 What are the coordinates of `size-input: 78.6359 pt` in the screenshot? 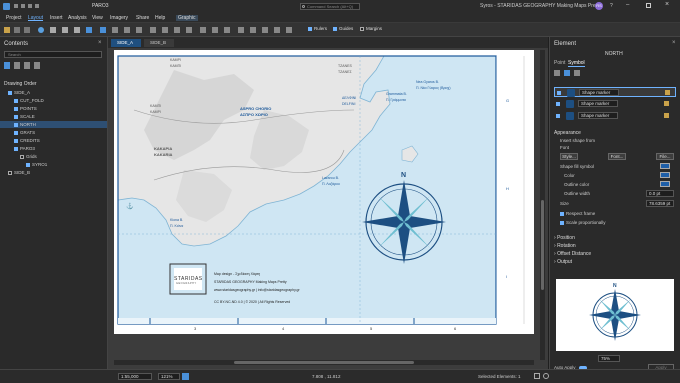 It's located at (660, 203).